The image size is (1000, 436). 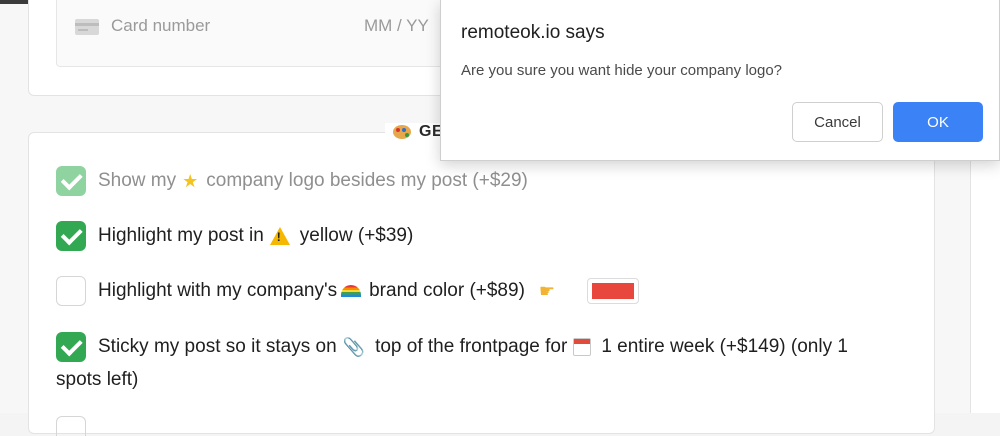 What do you see at coordinates (87, 27) in the screenshot?
I see `credit-card-icon` at bounding box center [87, 27].